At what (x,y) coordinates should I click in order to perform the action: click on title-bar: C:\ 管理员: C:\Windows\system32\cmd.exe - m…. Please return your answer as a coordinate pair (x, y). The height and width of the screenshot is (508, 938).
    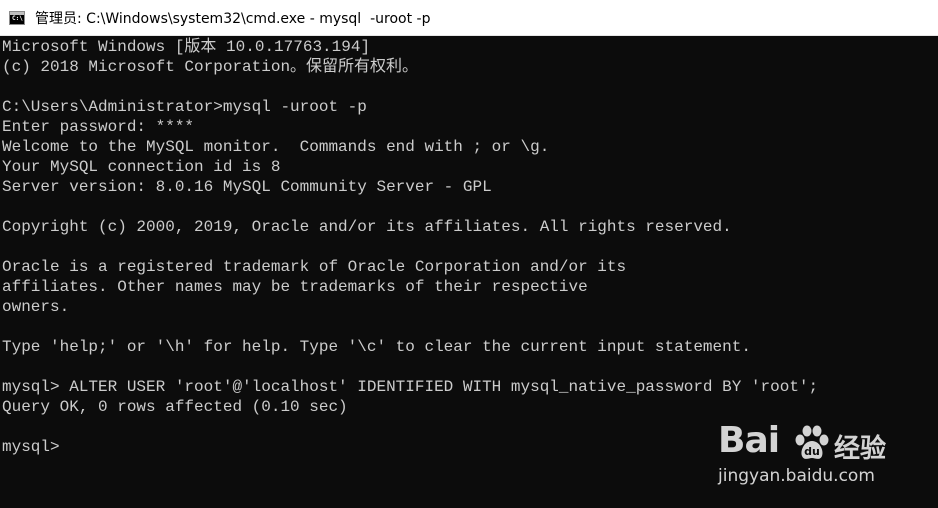
    Looking at the image, I should click on (469, 18).